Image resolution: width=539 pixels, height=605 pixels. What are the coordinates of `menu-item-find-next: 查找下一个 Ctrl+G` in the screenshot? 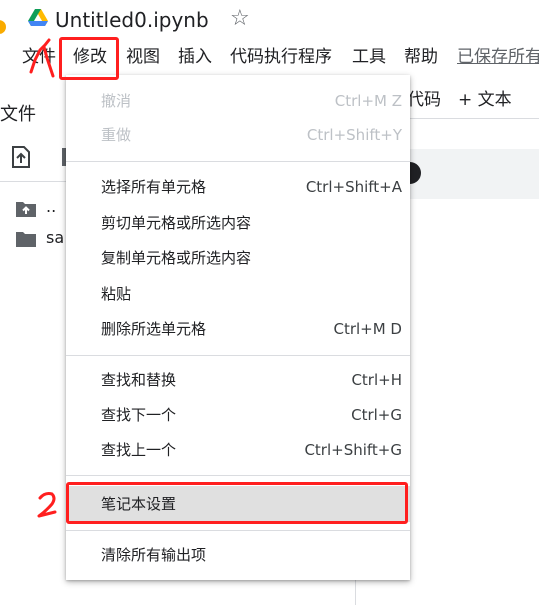 It's located at (238, 415).